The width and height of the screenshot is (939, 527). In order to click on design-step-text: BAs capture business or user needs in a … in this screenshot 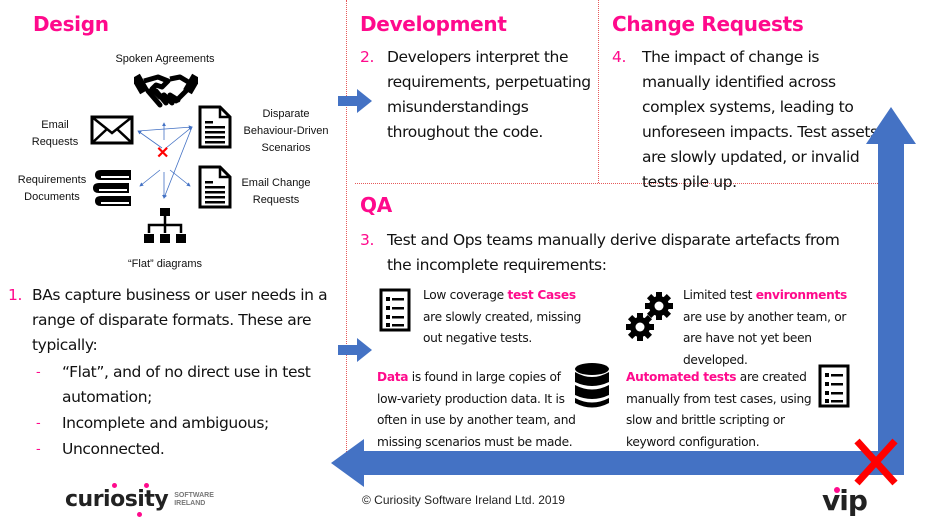, I will do `click(180, 320)`.